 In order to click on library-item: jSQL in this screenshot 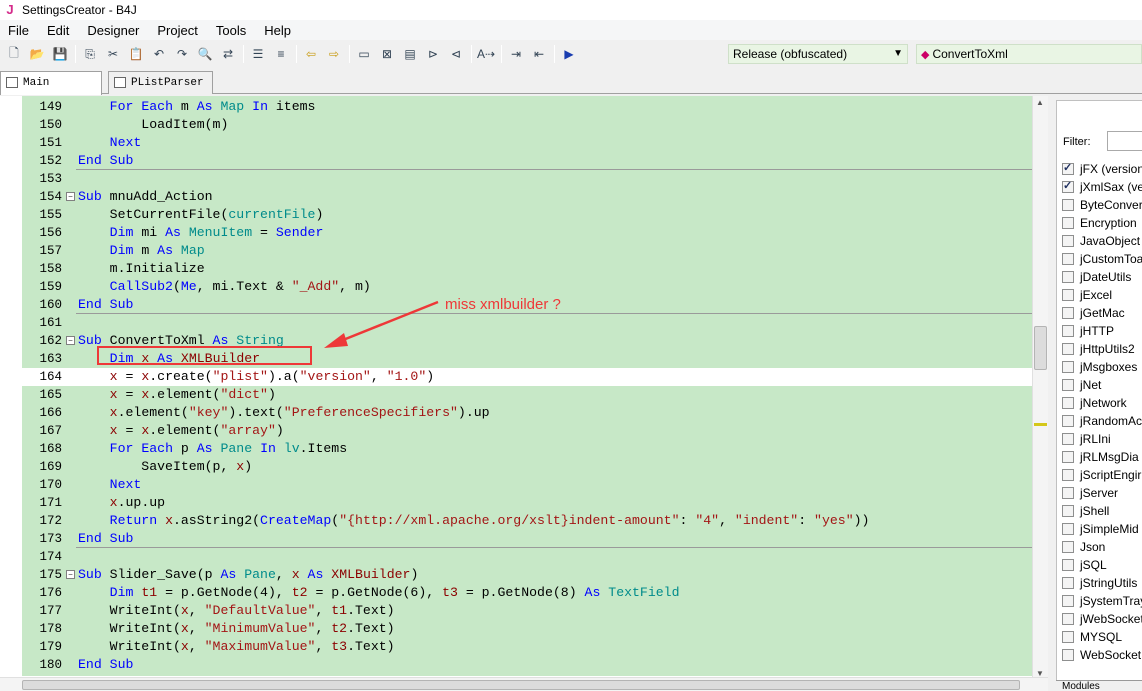, I will do `click(1084, 565)`.